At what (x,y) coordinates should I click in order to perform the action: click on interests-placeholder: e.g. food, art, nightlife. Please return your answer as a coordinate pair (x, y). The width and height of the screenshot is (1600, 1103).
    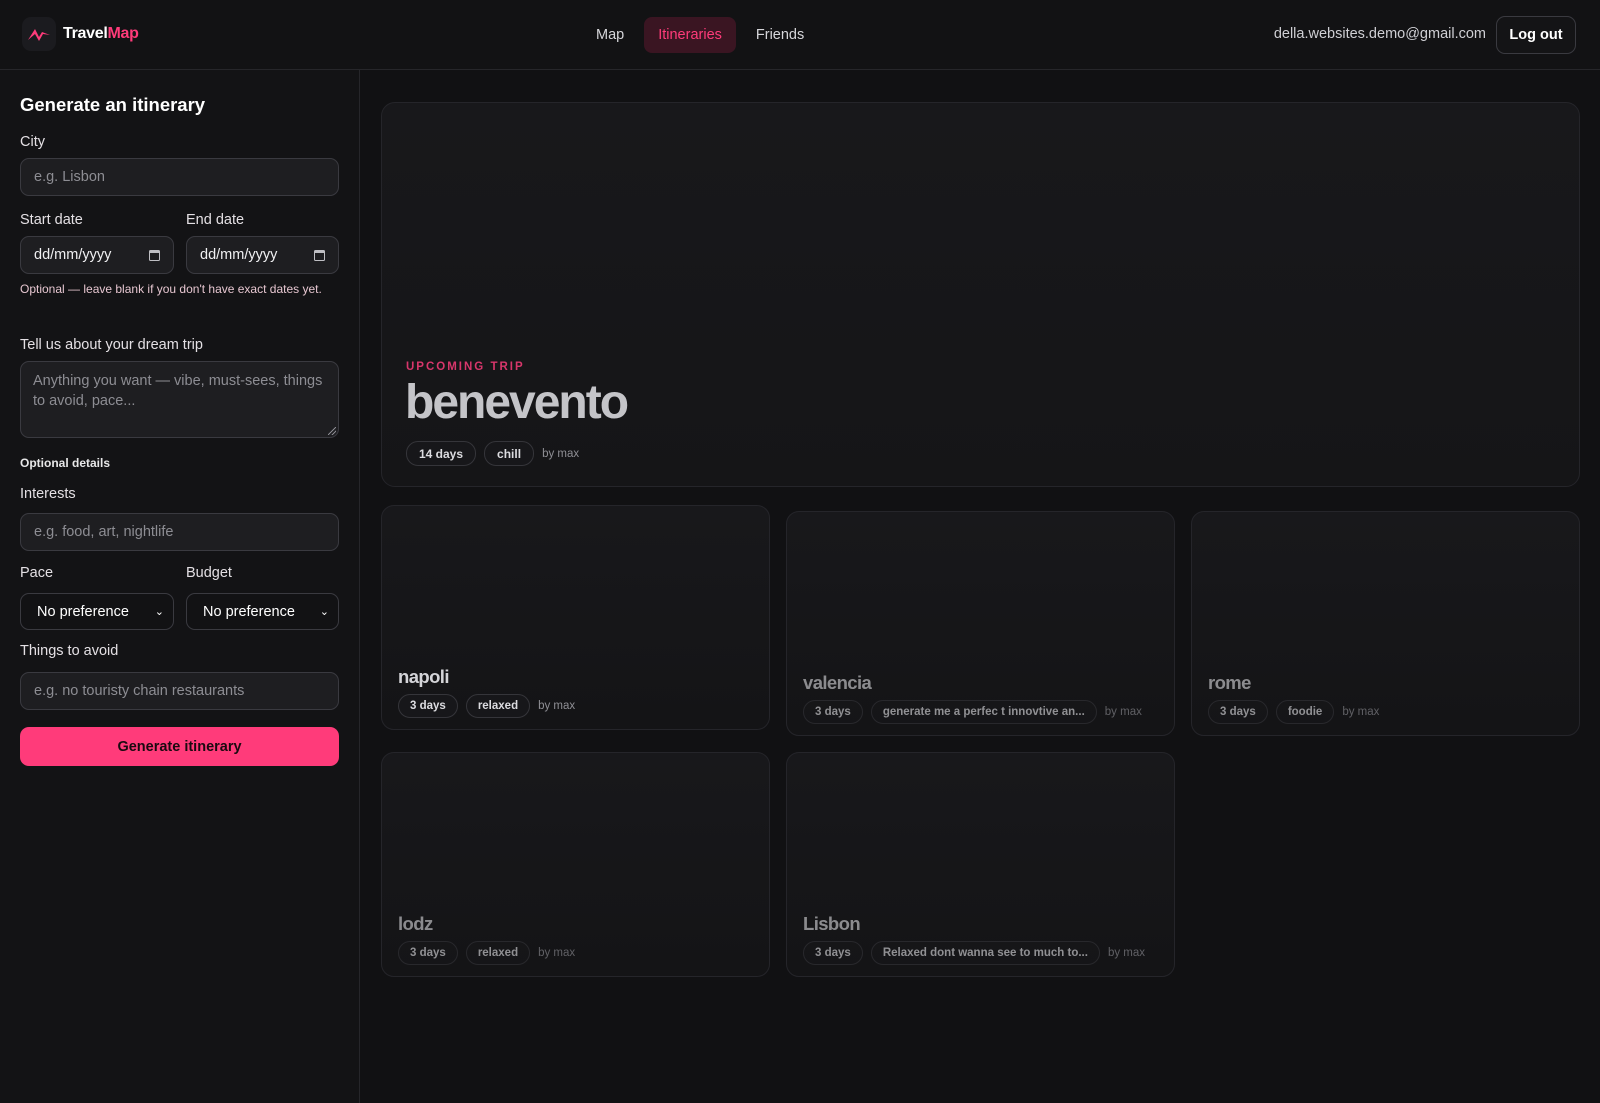
    Looking at the image, I should click on (104, 532).